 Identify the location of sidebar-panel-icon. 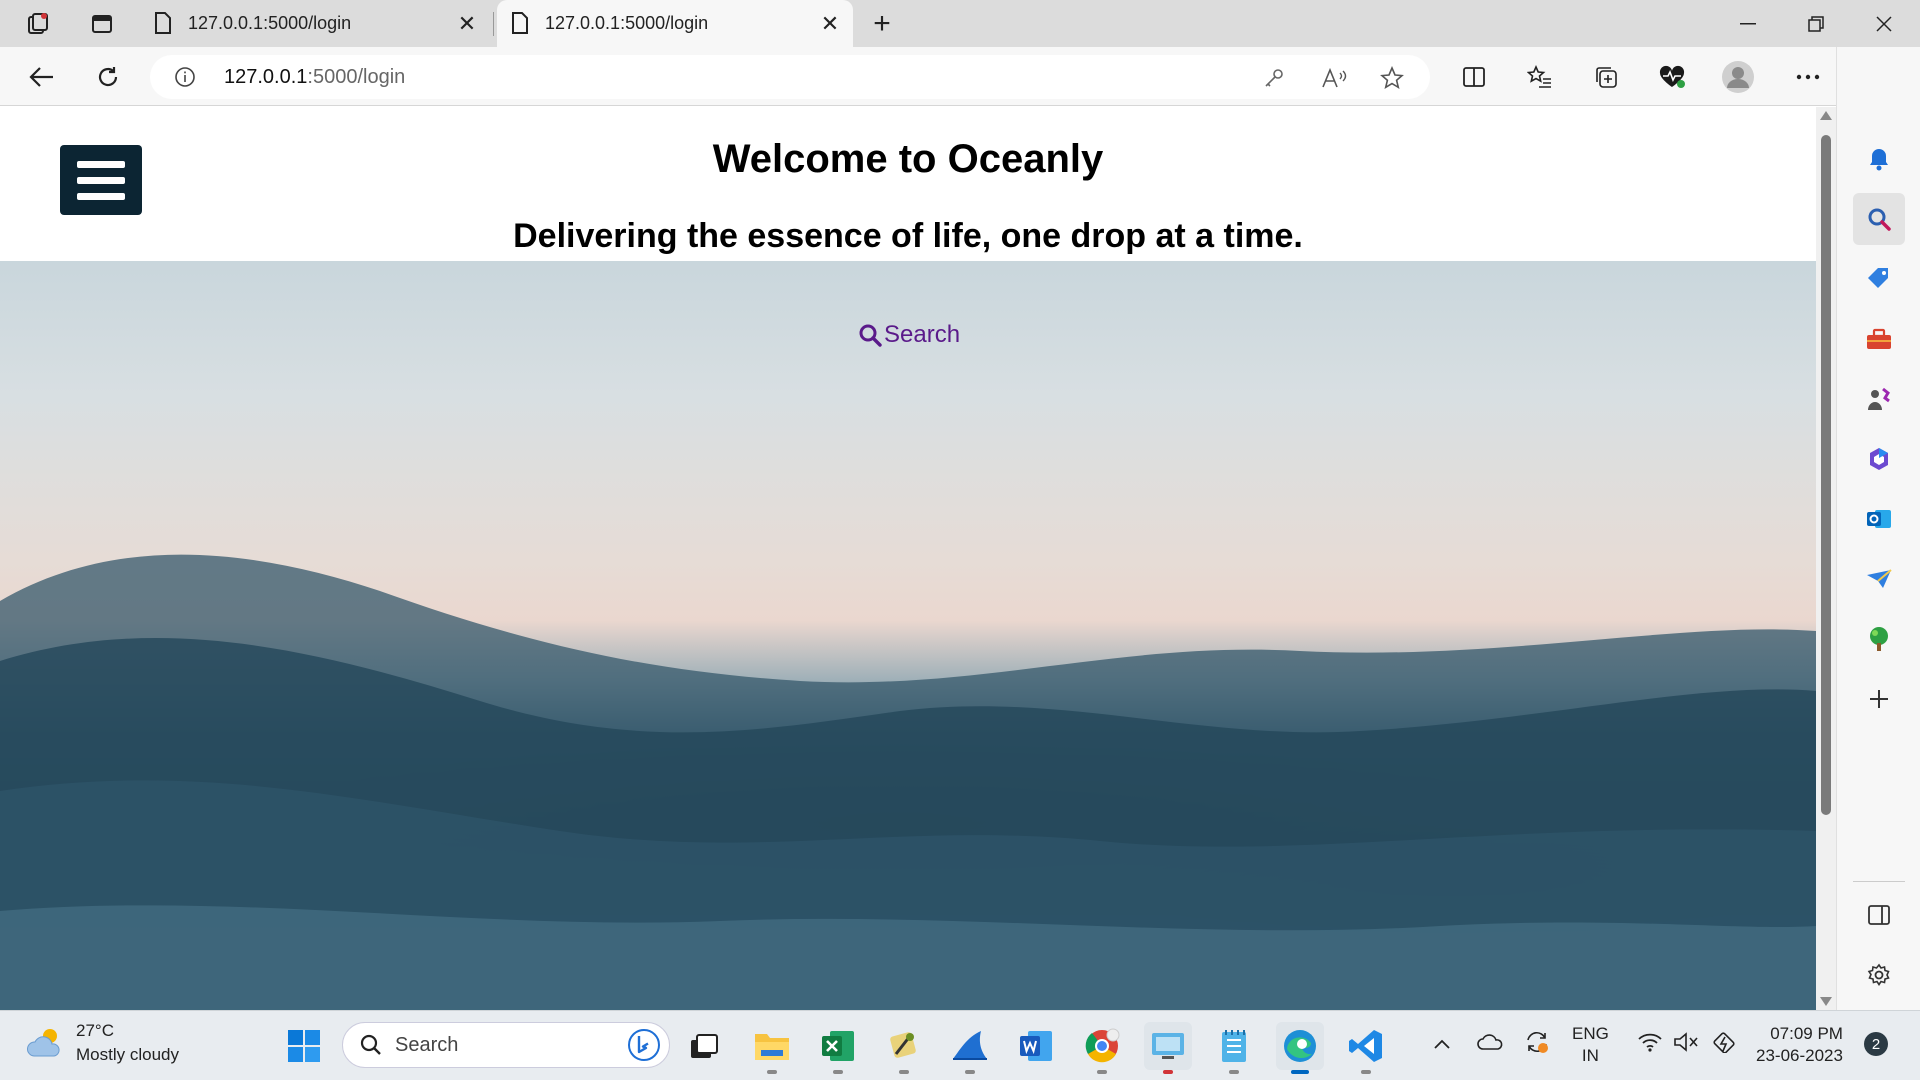
(1879, 915).